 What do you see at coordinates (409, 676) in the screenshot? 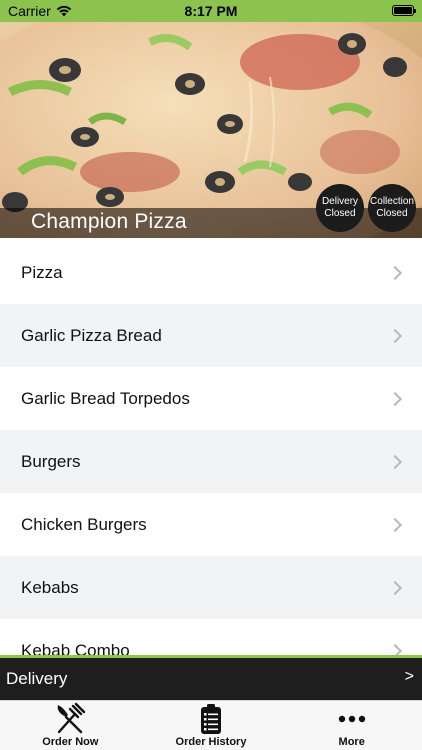
I see `chevron-right-icon: >` at bounding box center [409, 676].